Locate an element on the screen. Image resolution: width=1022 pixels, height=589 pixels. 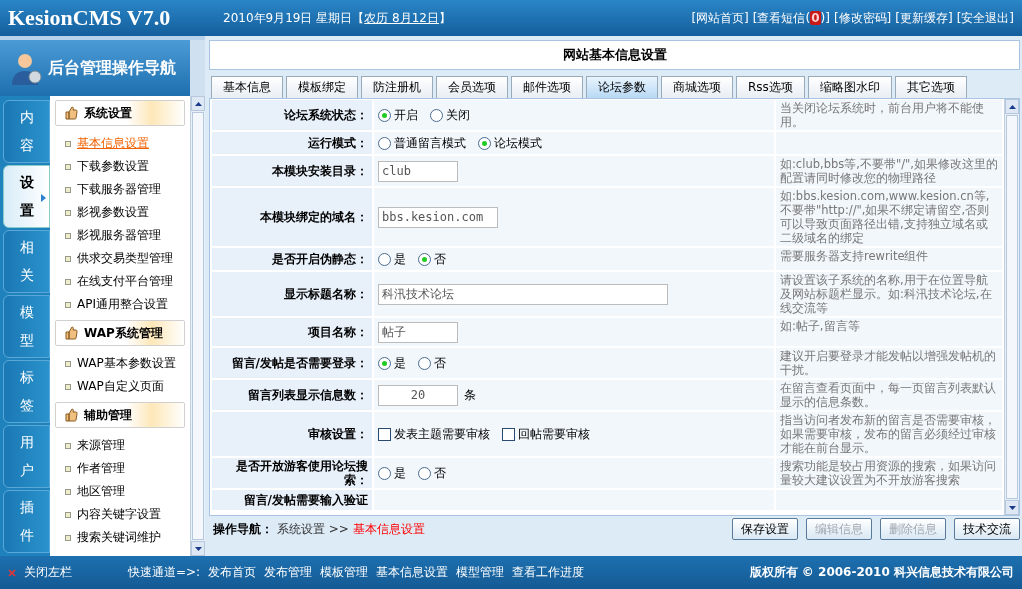
page-title: 网站基本信息设置 is located at coordinates (614, 55).